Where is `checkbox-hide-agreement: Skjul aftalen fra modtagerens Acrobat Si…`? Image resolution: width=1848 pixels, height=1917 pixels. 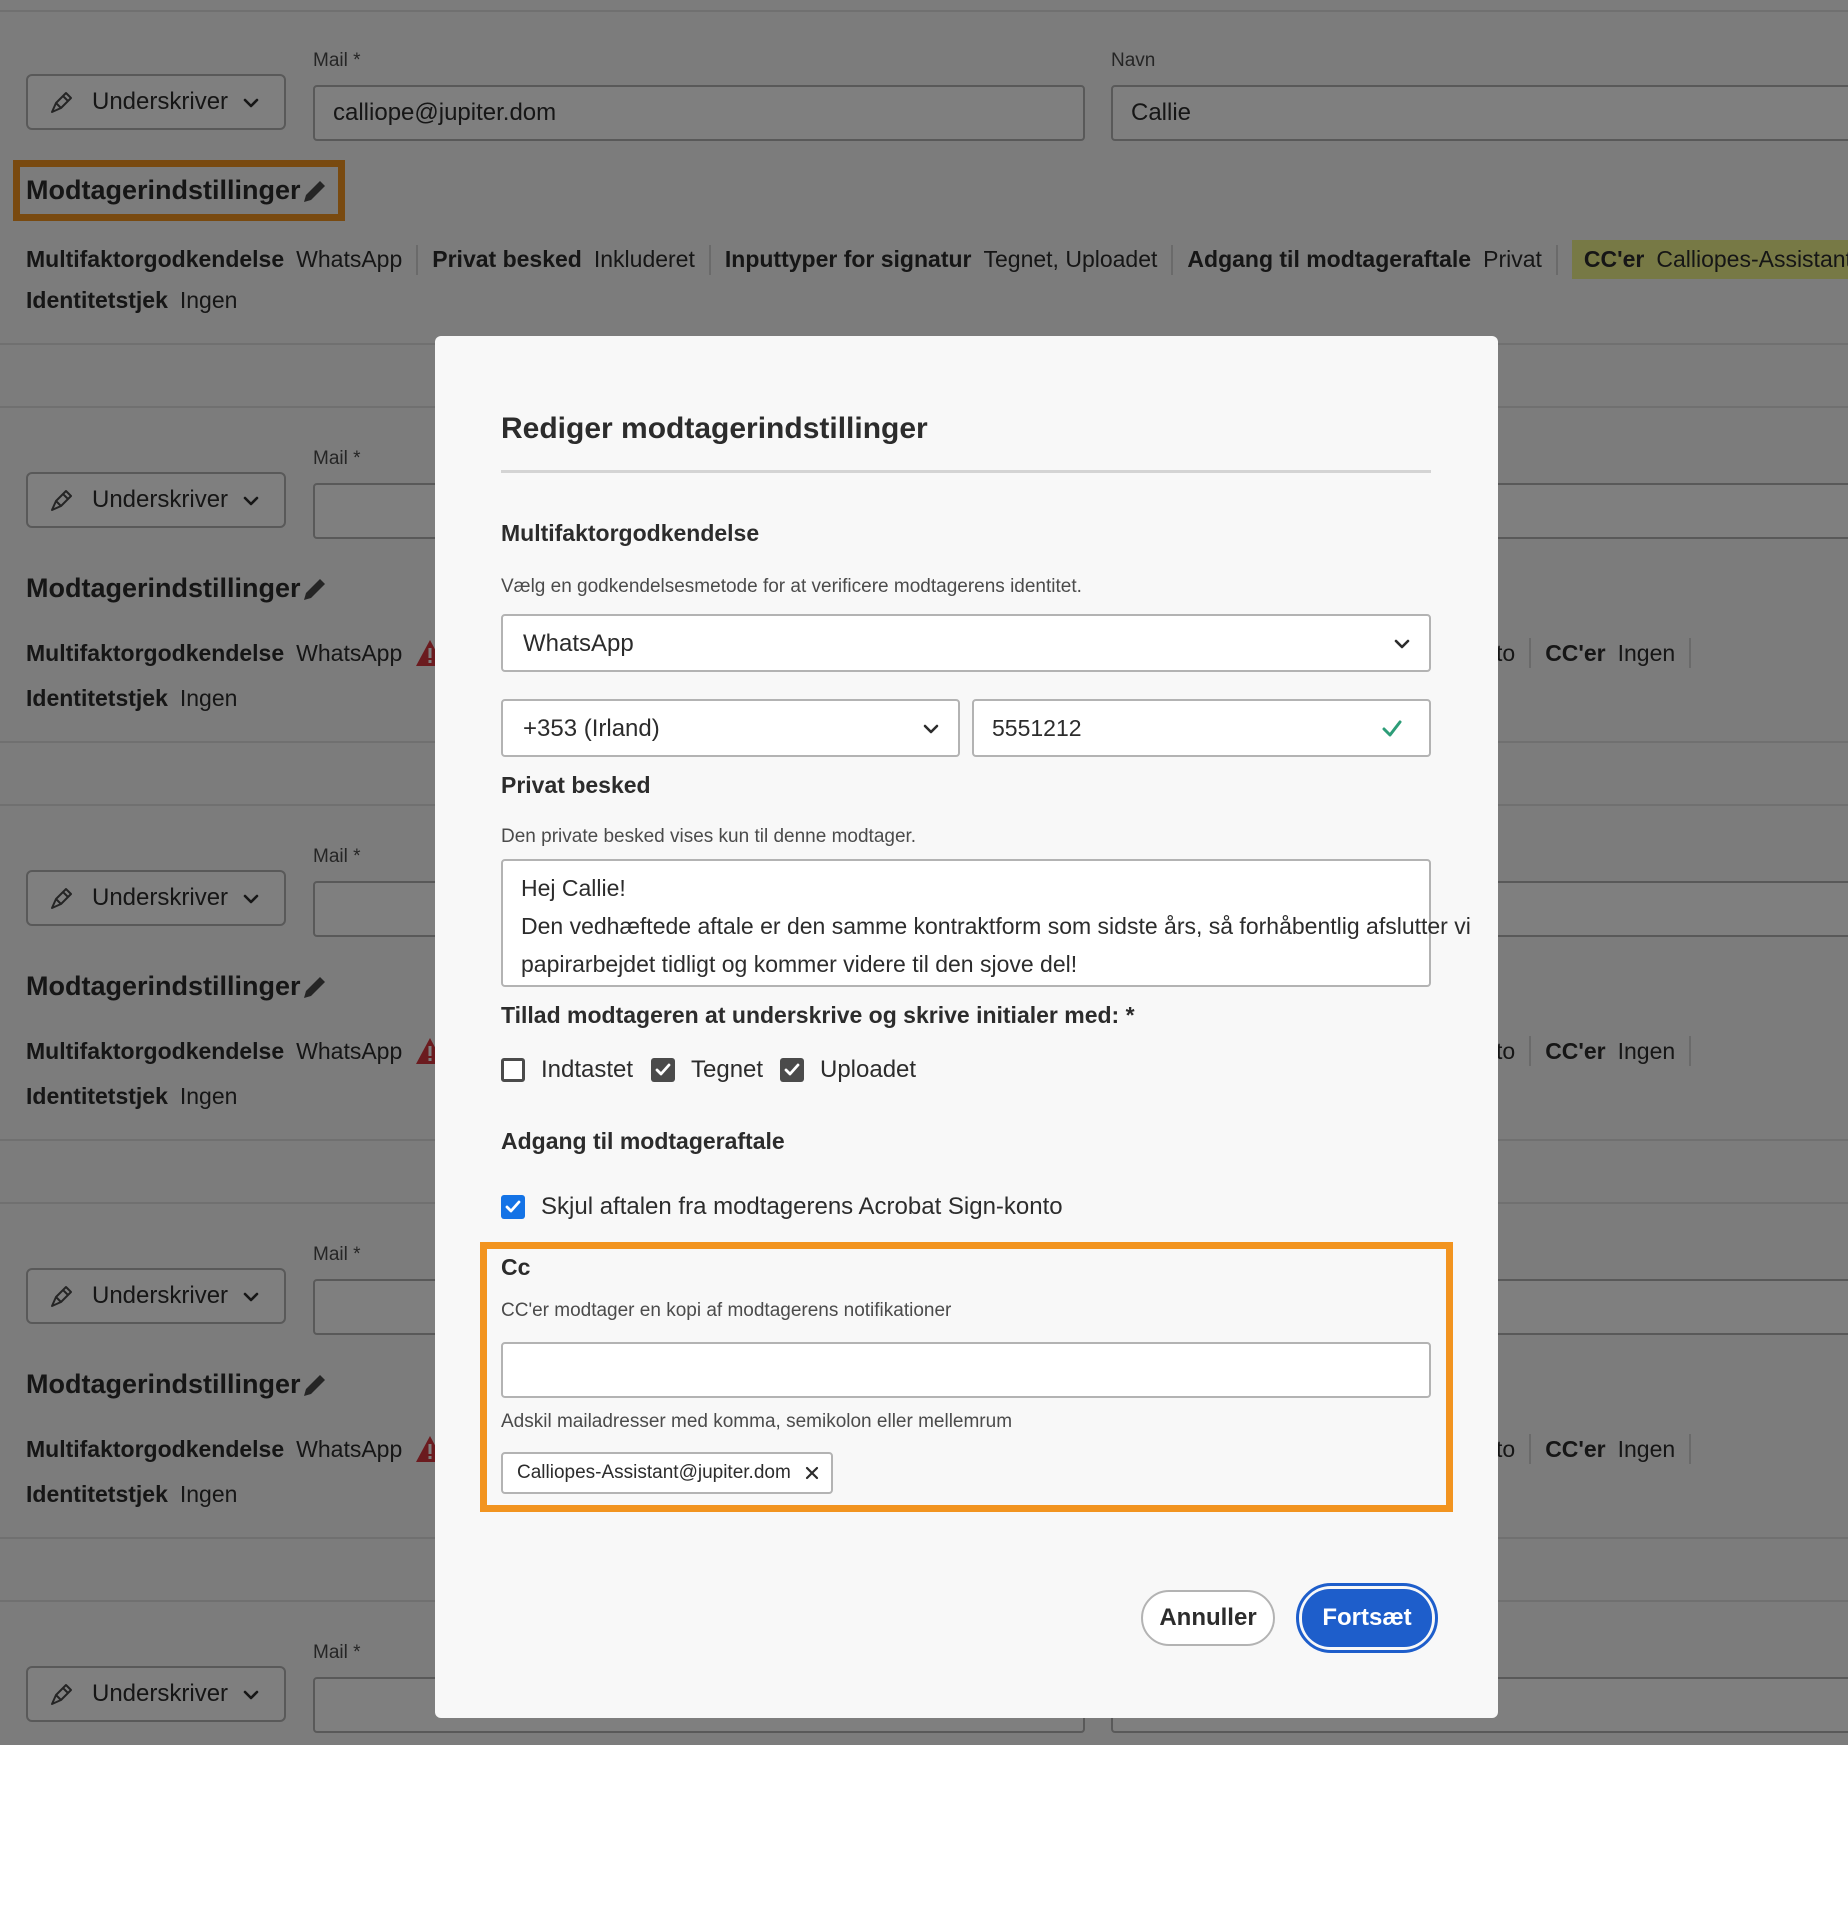 checkbox-hide-agreement: Skjul aftalen fra modtagerens Acrobat Si… is located at coordinates (782, 1207).